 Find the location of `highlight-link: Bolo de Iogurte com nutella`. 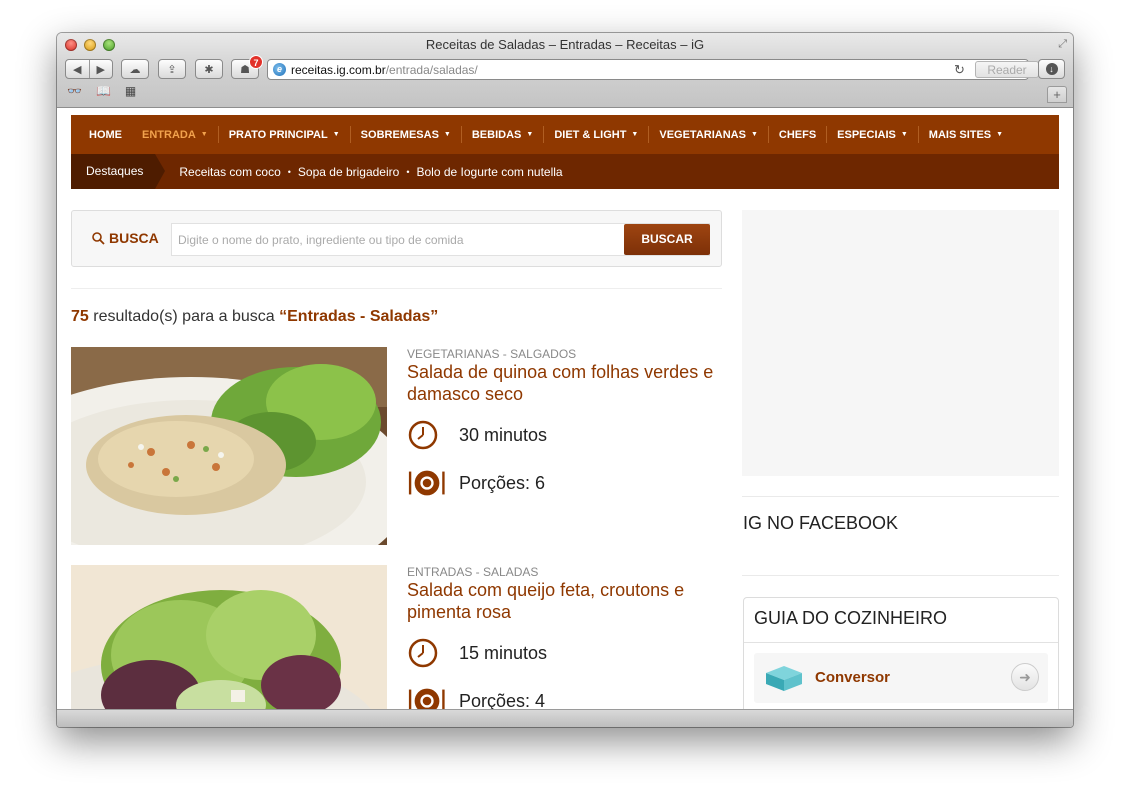

highlight-link: Bolo de Iogurte com nutella is located at coordinates (489, 172).